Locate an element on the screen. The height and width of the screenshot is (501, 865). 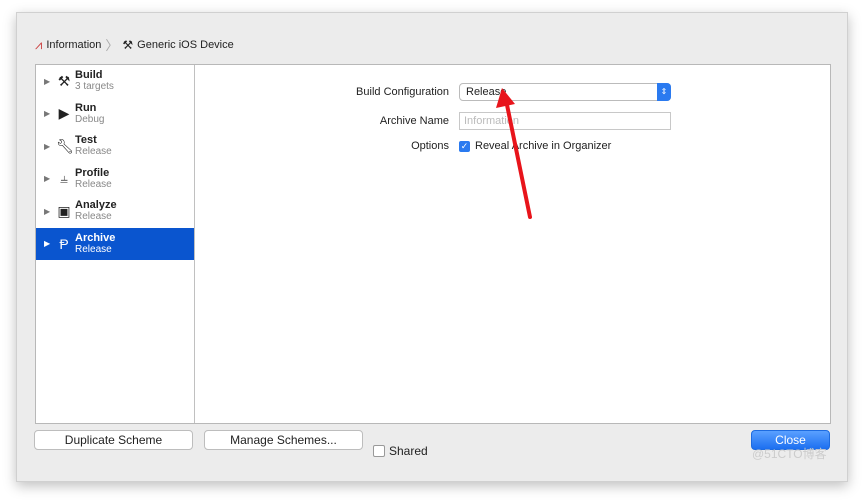
shared-checkbox: Shared is located at coordinates (400, 451).